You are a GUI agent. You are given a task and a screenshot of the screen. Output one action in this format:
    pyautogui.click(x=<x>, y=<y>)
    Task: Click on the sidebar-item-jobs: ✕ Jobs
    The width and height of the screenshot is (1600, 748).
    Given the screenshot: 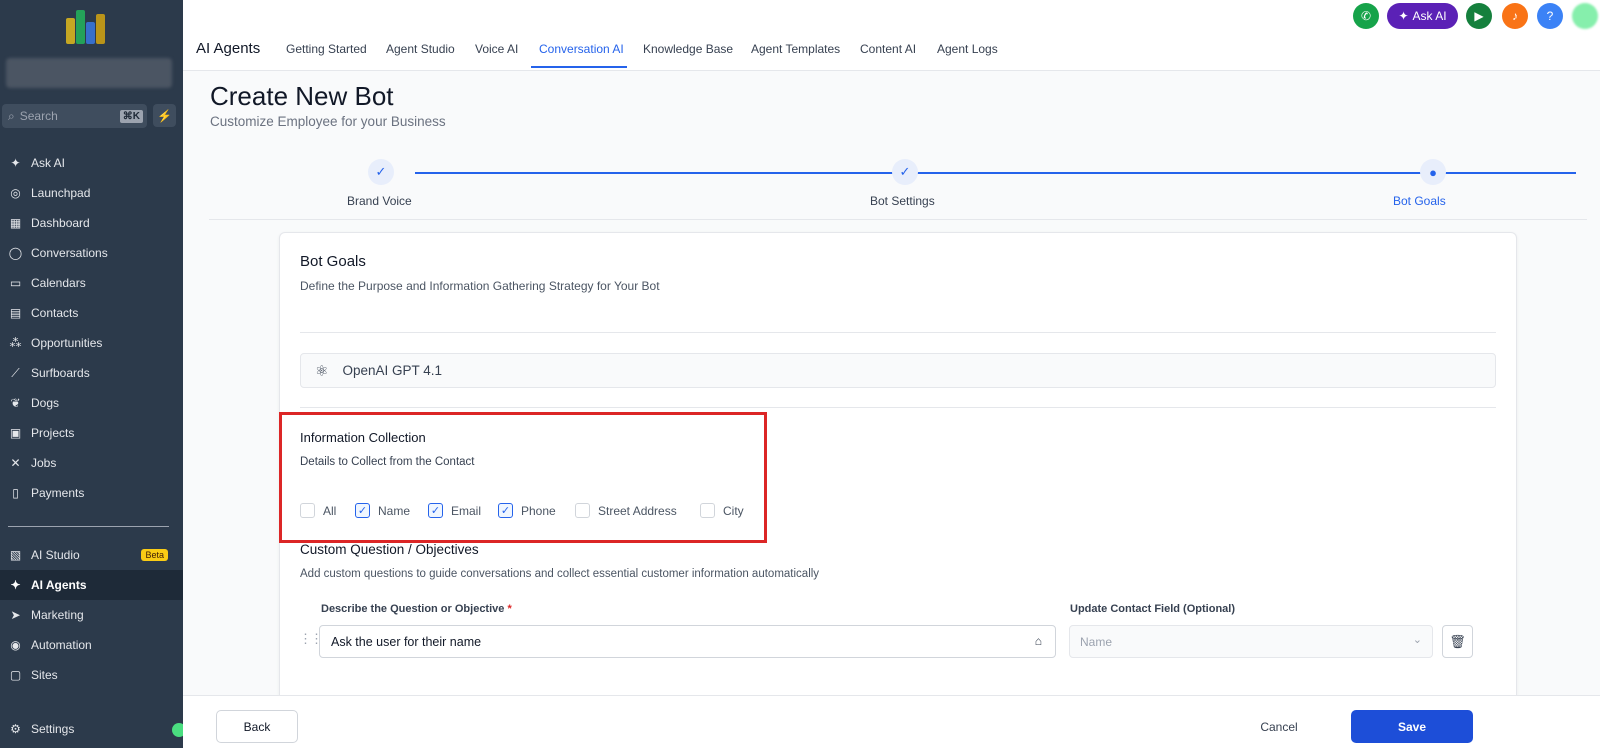 What is the action you would take?
    pyautogui.click(x=91, y=463)
    